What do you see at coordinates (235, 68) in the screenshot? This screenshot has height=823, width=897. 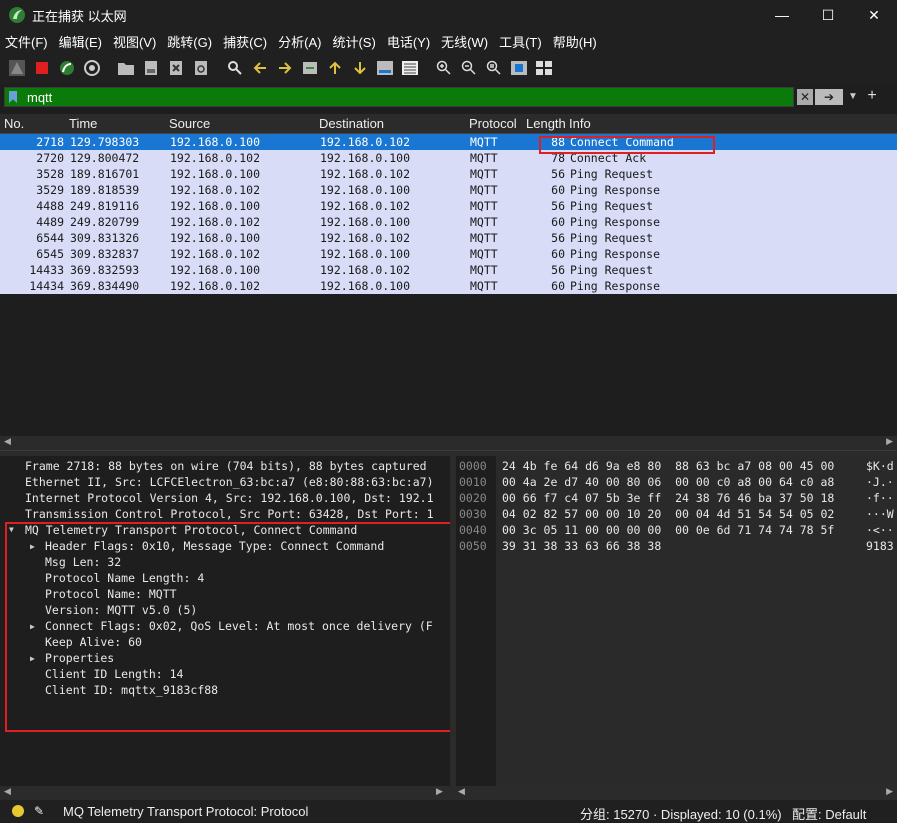 I see `find-packet-magnifier-icon` at bounding box center [235, 68].